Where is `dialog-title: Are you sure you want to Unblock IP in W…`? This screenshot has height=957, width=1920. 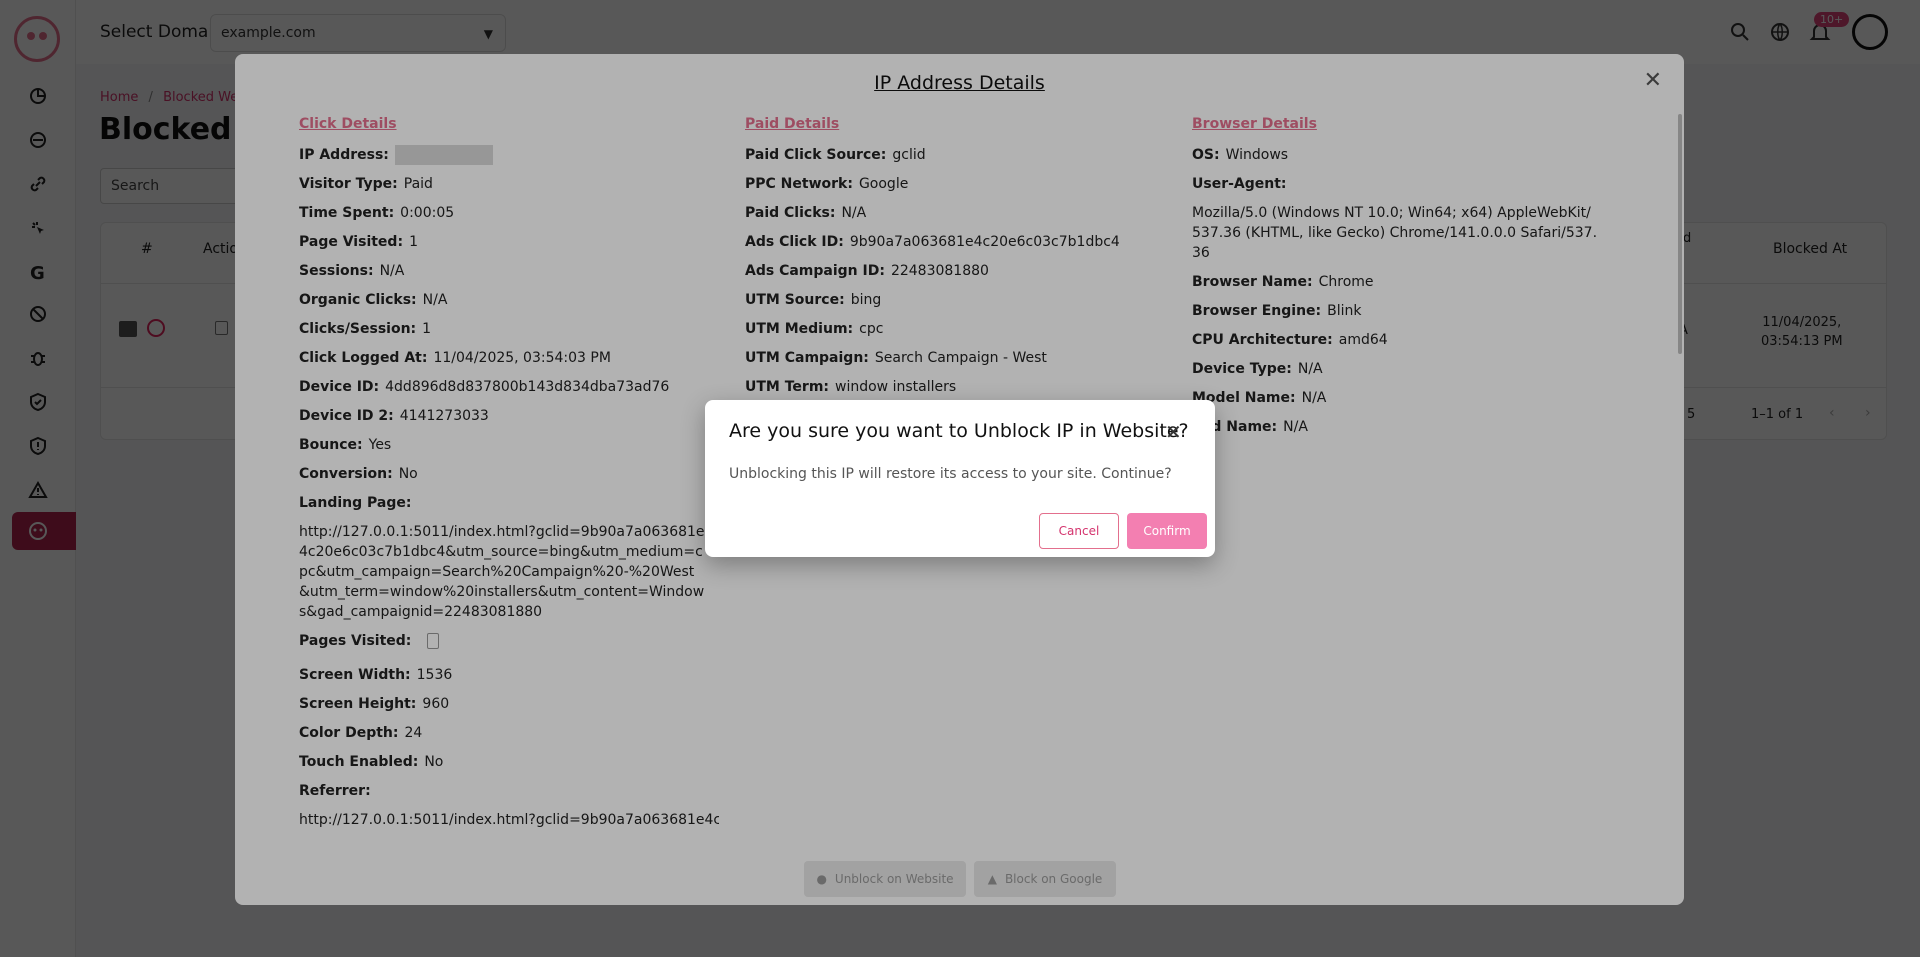
dialog-title: Are you sure you want to Unblock IP in W… is located at coordinates (959, 431).